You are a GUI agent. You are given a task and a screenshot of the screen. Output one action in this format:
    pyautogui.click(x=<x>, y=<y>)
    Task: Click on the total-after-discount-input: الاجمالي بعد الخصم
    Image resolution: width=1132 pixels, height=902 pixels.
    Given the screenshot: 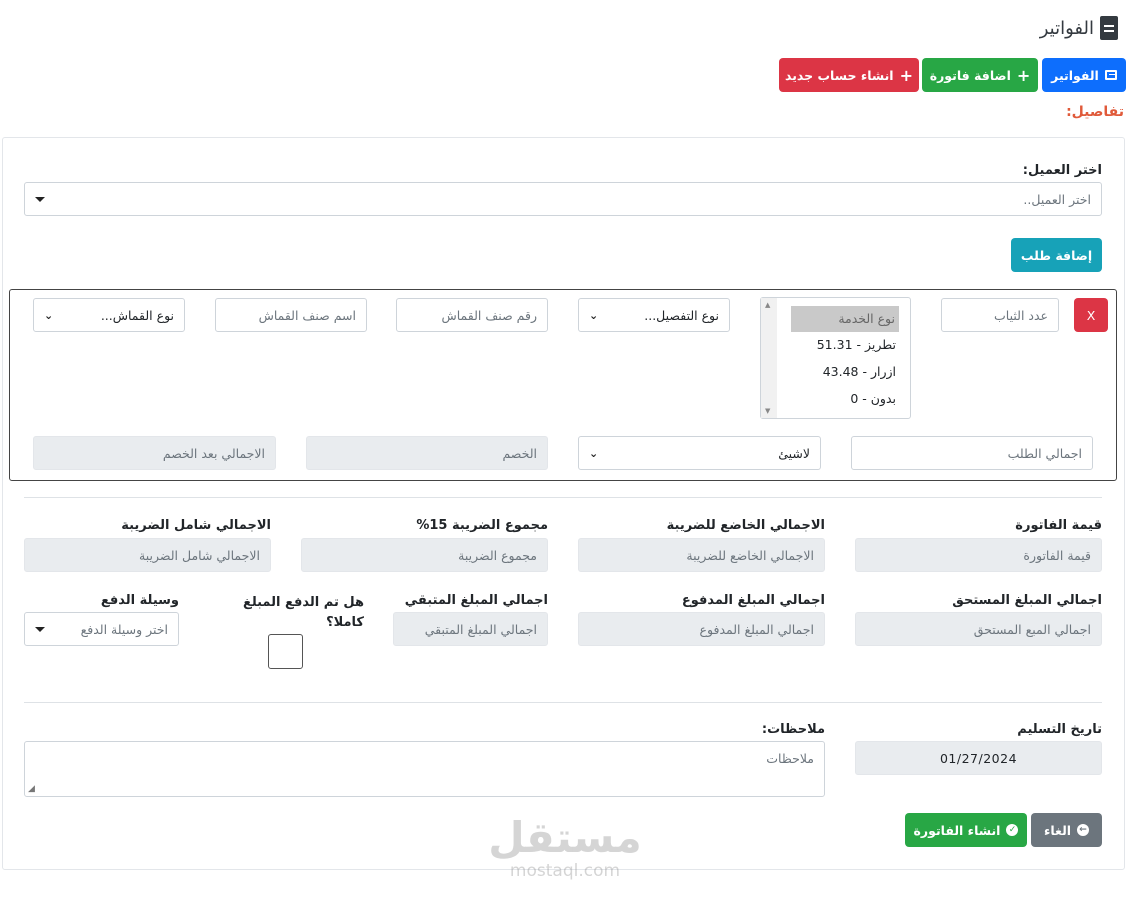 What is the action you would take?
    pyautogui.click(x=154, y=453)
    